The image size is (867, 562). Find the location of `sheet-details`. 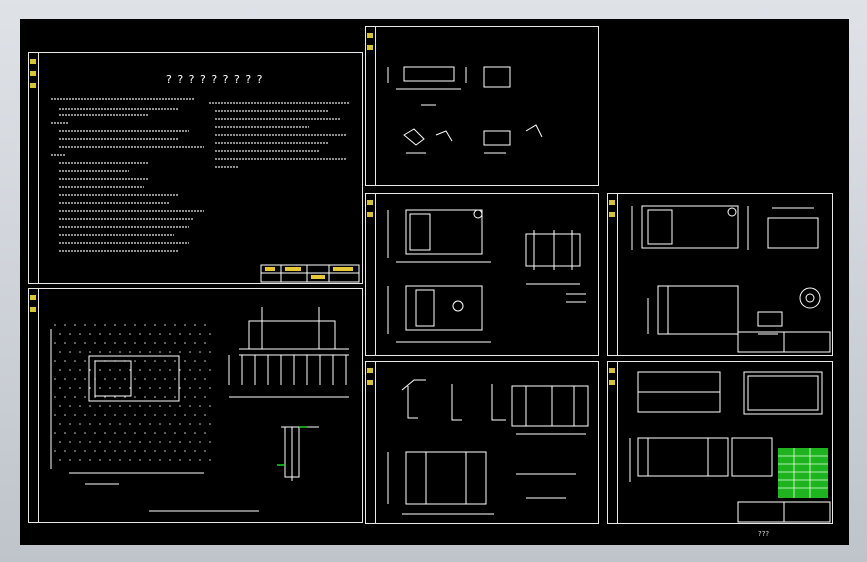

sheet-details is located at coordinates (482, 106).